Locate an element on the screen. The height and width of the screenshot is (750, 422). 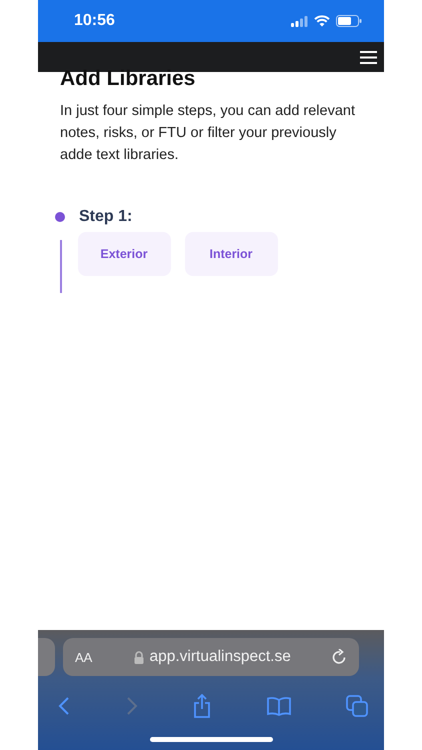
book-icon is located at coordinates (278, 706).